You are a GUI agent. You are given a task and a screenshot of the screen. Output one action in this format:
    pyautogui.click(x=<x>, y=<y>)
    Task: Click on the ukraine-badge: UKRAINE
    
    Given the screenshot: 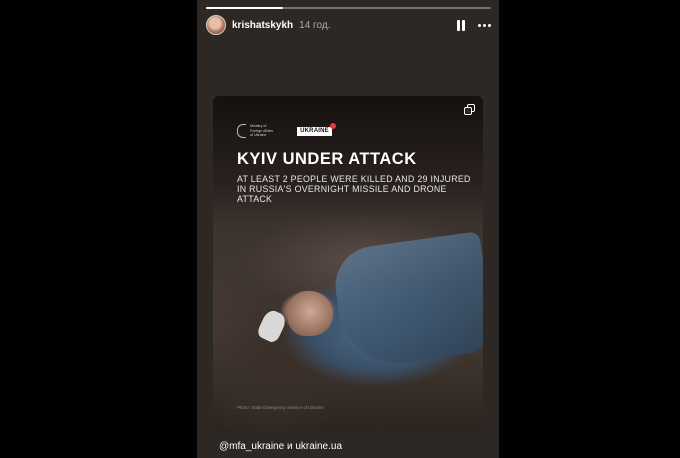 What is the action you would take?
    pyautogui.click(x=316, y=129)
    